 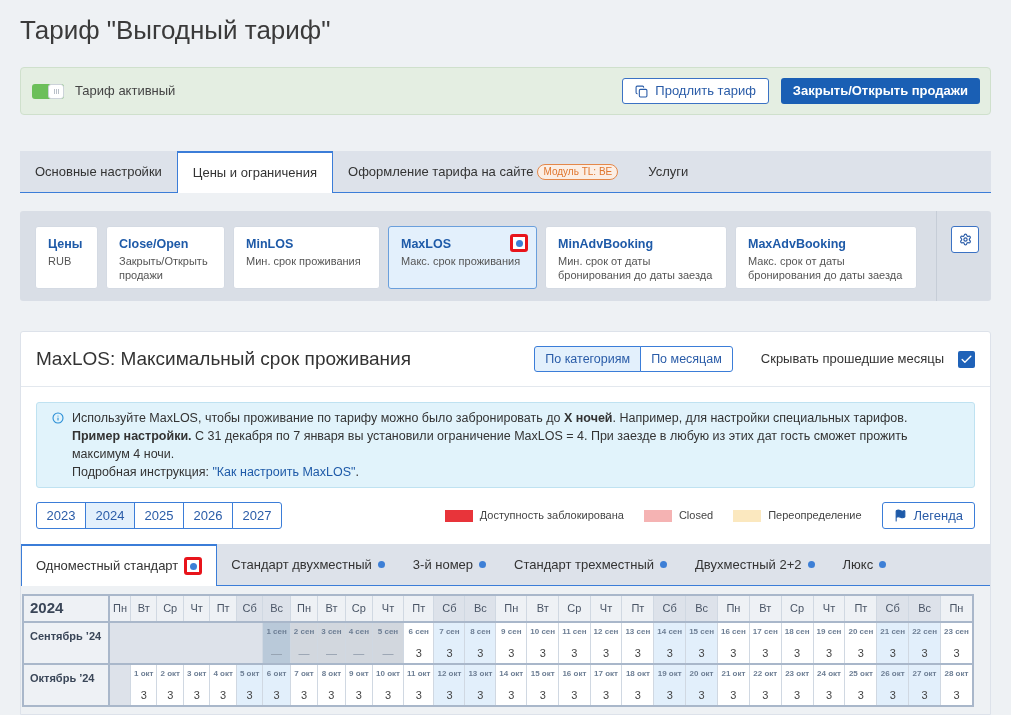 I want to click on room-tab: Двухместный 2+2, so click(x=755, y=564).